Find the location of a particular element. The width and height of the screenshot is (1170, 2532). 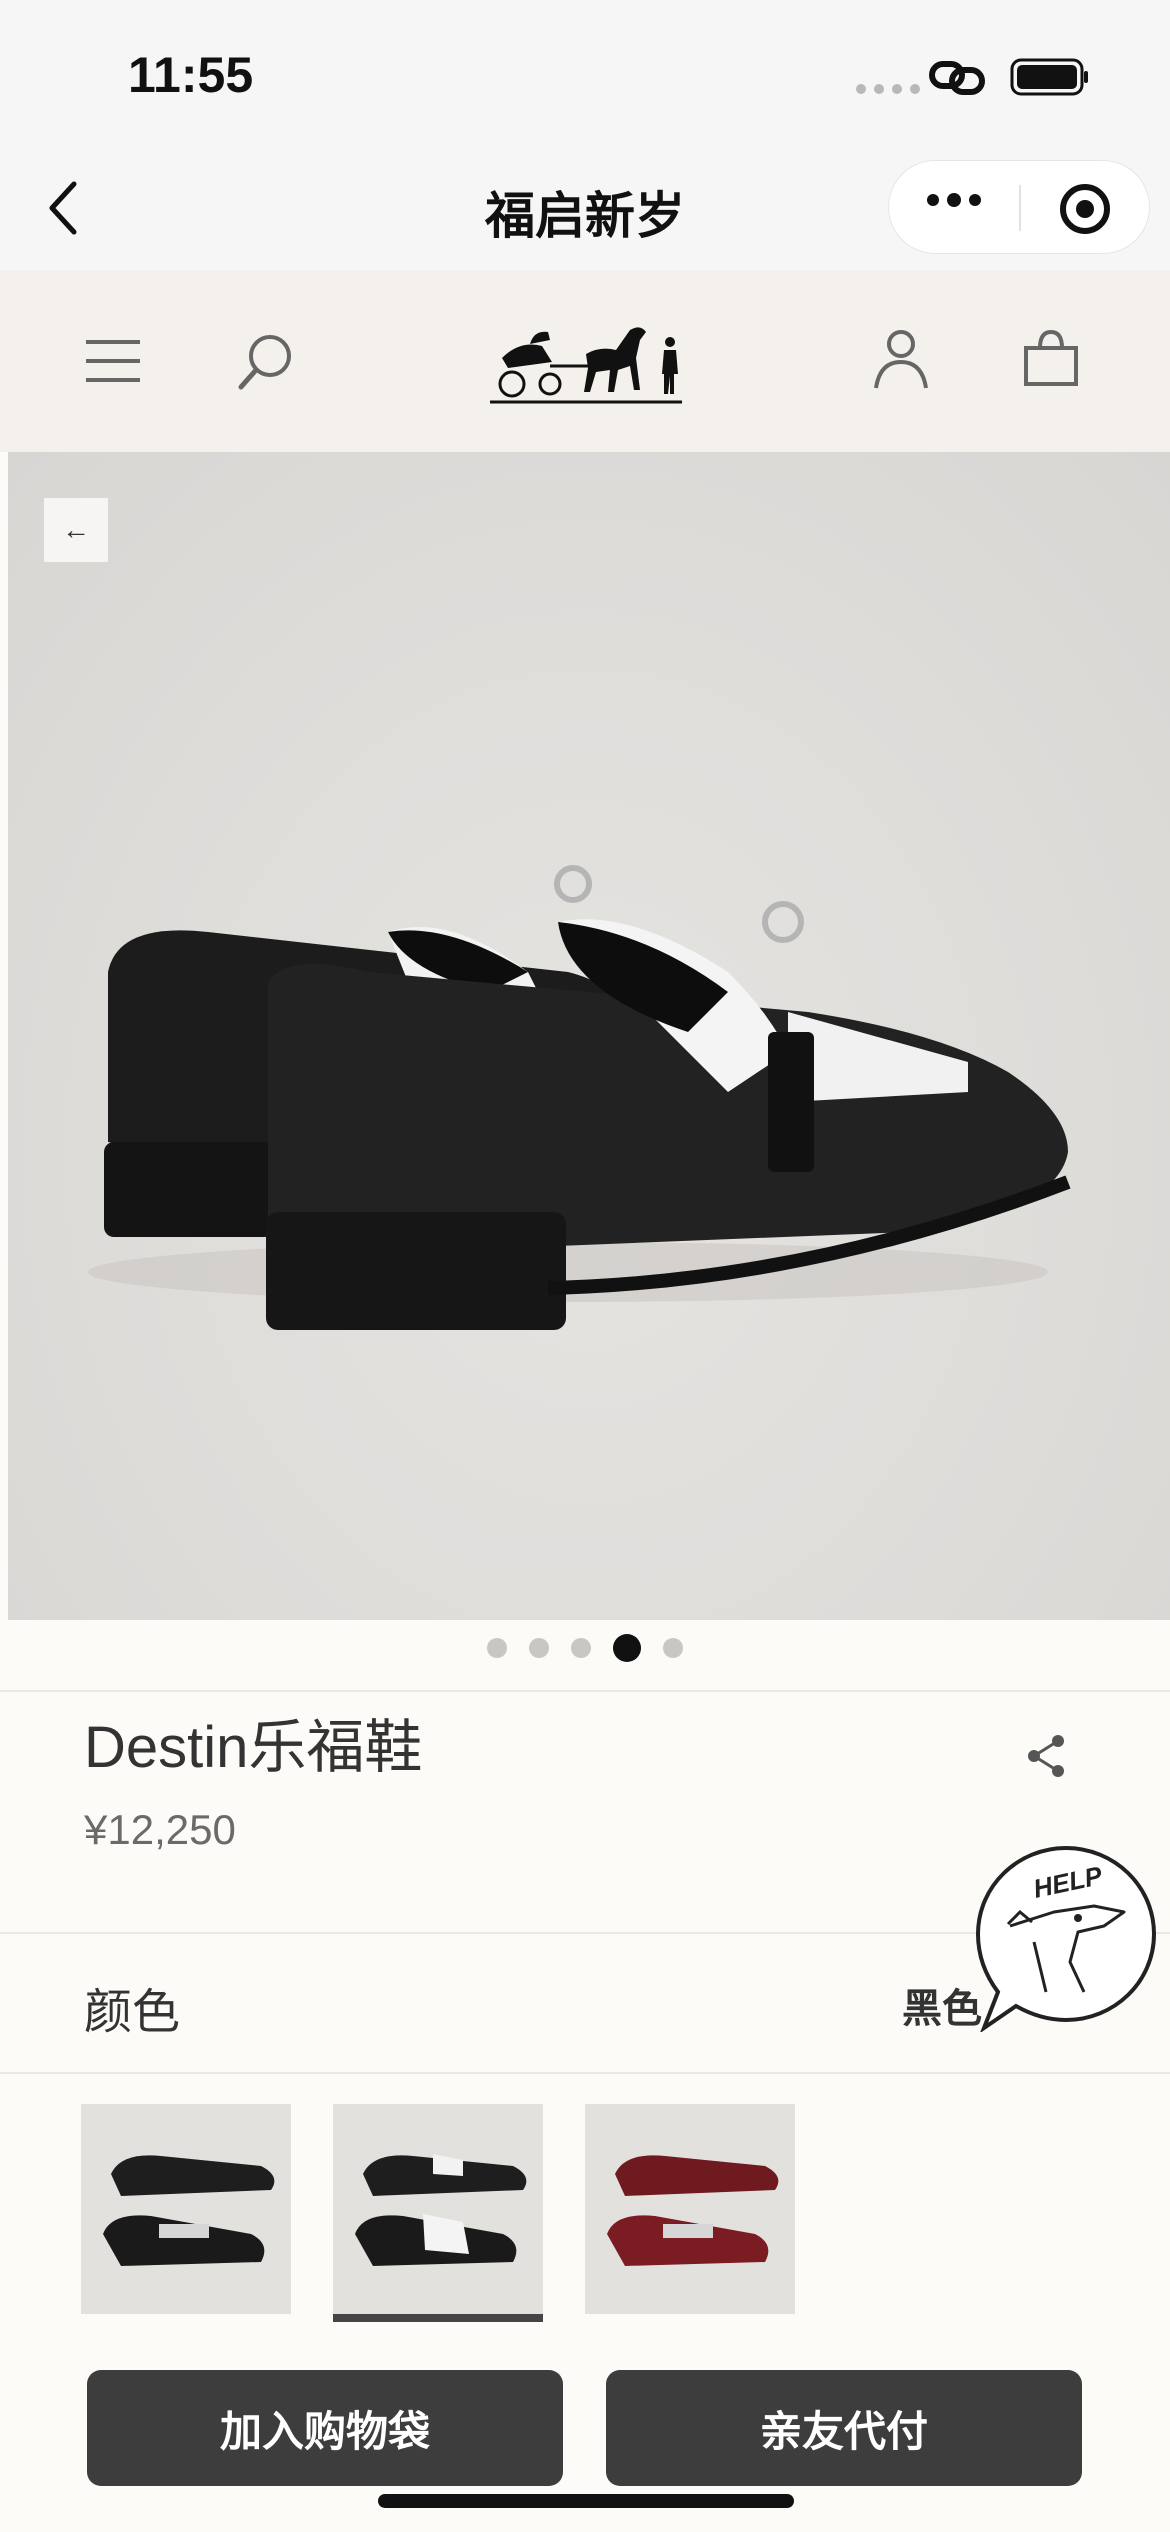

battery-icon is located at coordinates (1049, 77).